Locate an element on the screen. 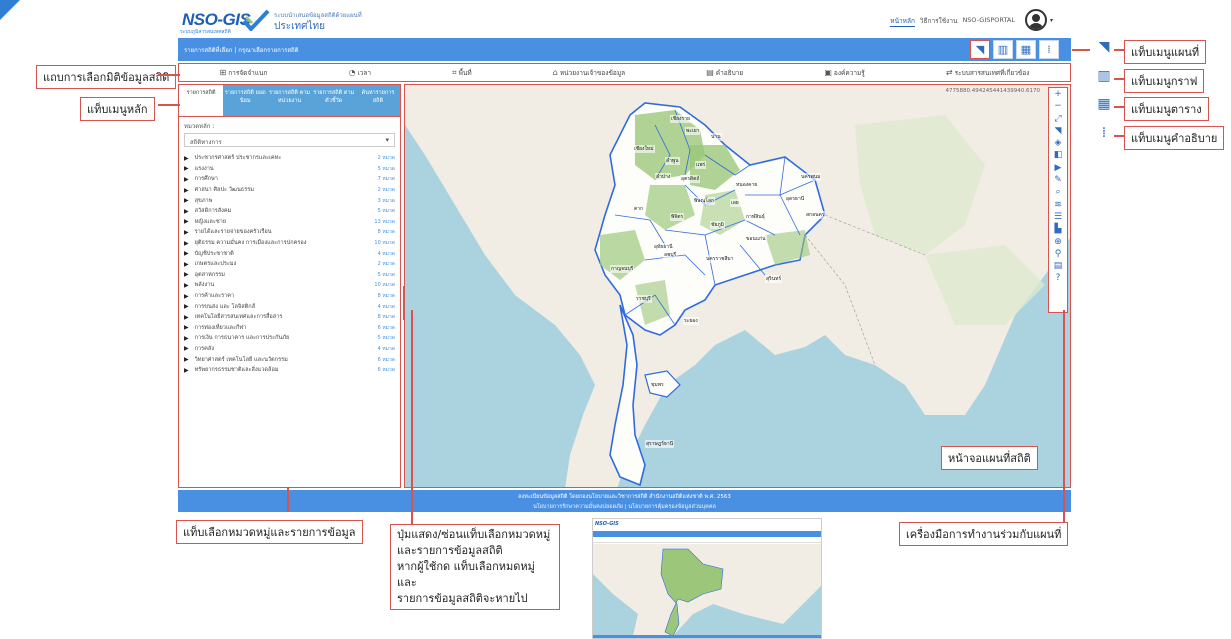 Image resolution: width=1231 pixels, height=639 pixels. category-item: ▶ ศาสนา ศิลปะ วัฒนธรรม 2 หมวด is located at coordinates (289, 190).